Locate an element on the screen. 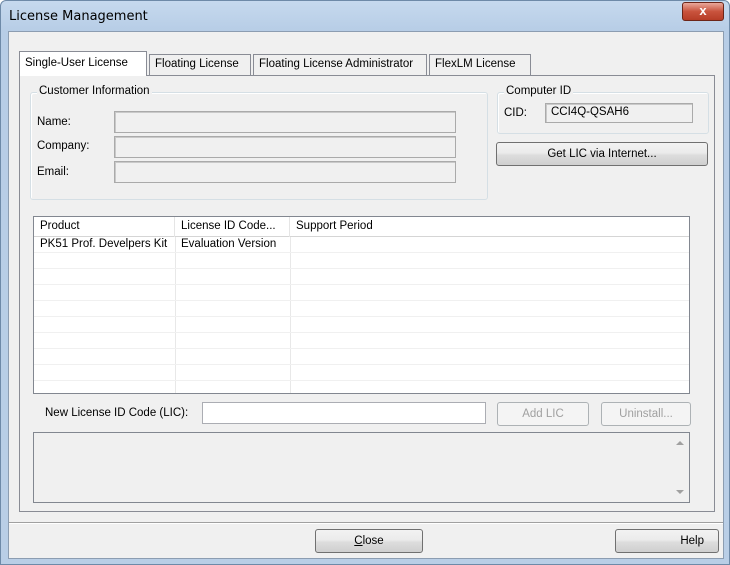  email-field is located at coordinates (285, 172).